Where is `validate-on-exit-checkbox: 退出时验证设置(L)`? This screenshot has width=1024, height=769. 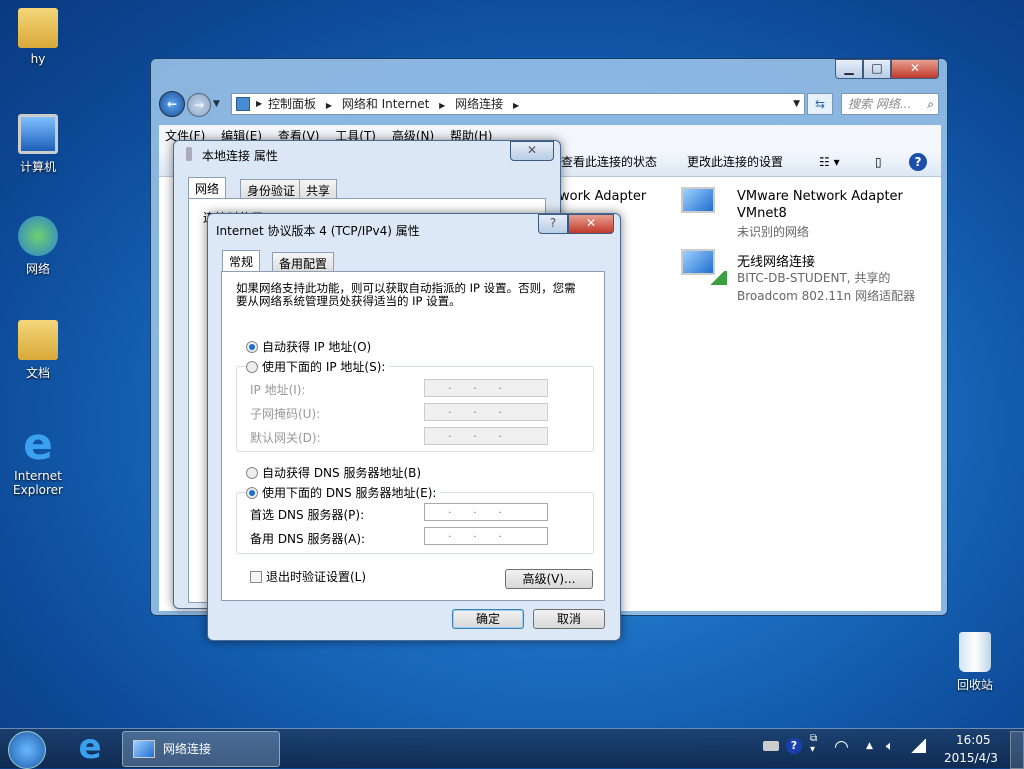 validate-on-exit-checkbox: 退出时验证设置(L) is located at coordinates (308, 576).